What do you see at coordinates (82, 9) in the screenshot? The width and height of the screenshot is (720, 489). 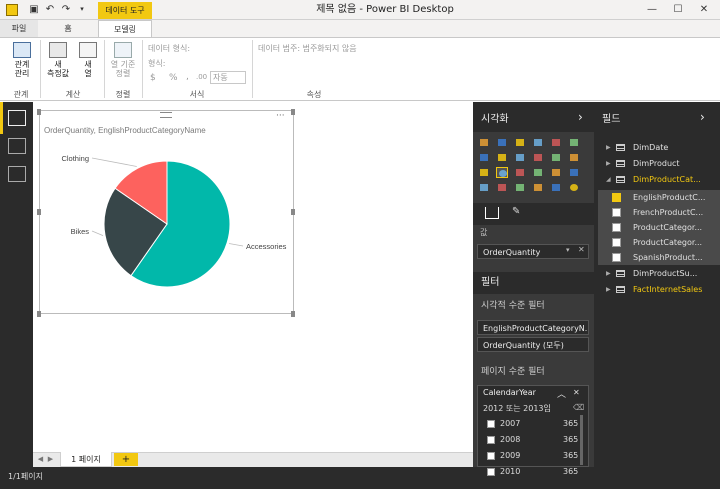 I see `customize-quick-access-icon: ▾` at bounding box center [82, 9].